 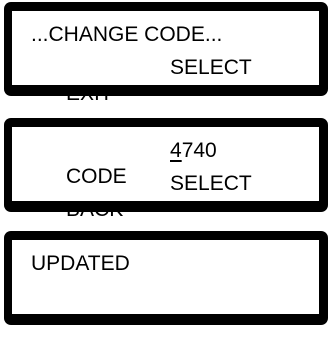 What do you see at coordinates (80, 263) in the screenshot?
I see `status-message: UPDATED` at bounding box center [80, 263].